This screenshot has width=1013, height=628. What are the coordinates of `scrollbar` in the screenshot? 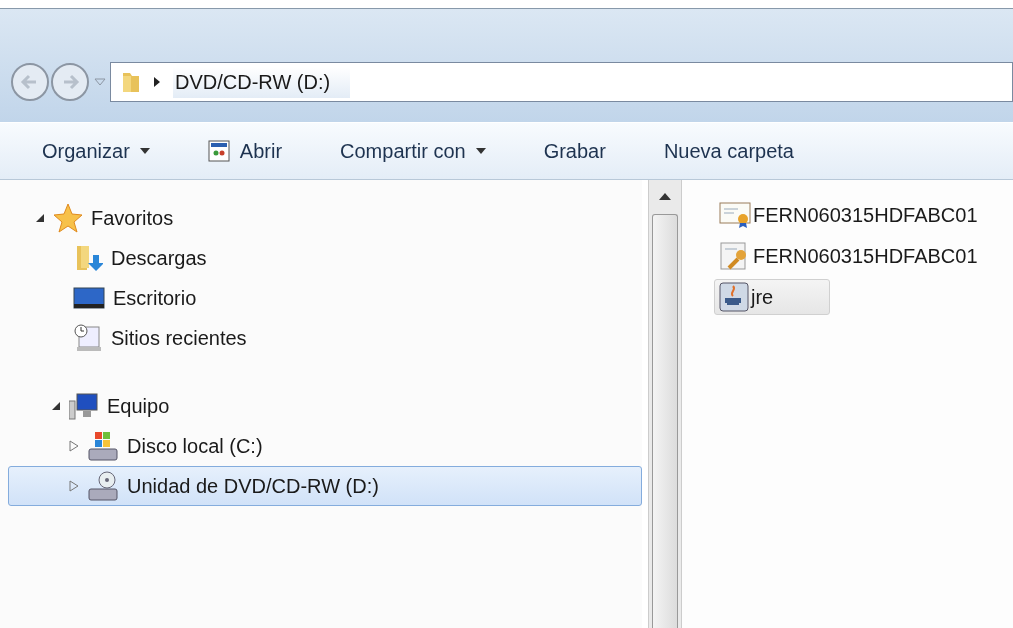 It's located at (664, 404).